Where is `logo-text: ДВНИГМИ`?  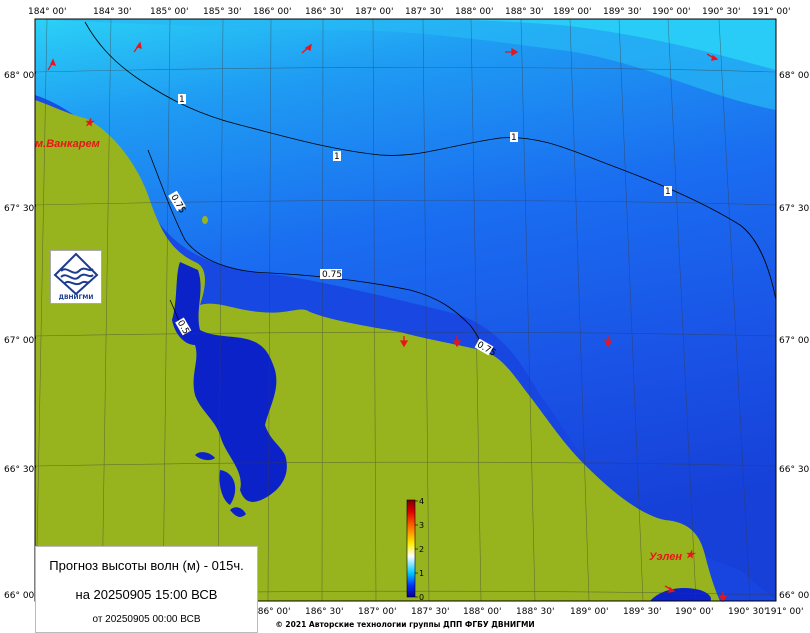
logo-text: ДВНИГМИ is located at coordinates (76, 297).